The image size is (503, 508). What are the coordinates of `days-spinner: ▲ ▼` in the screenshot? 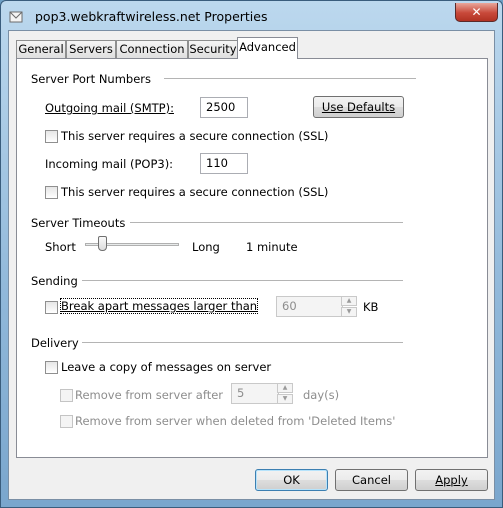 It's located at (285, 393).